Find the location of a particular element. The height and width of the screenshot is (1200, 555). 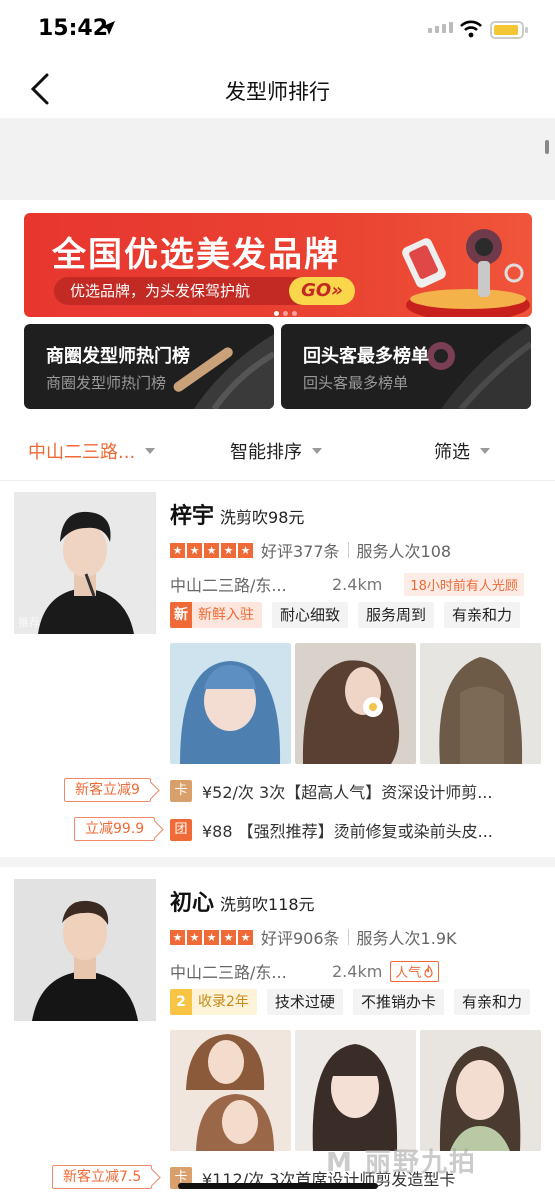

hair-dryer-illustration is located at coordinates (479, 366).